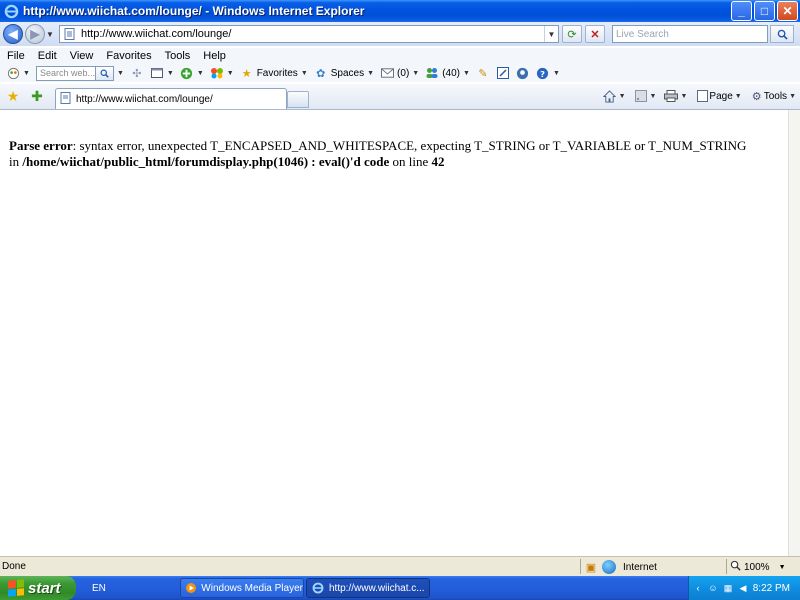 Image resolution: width=800 pixels, height=600 pixels. I want to click on menu-file: File, so click(15, 56).